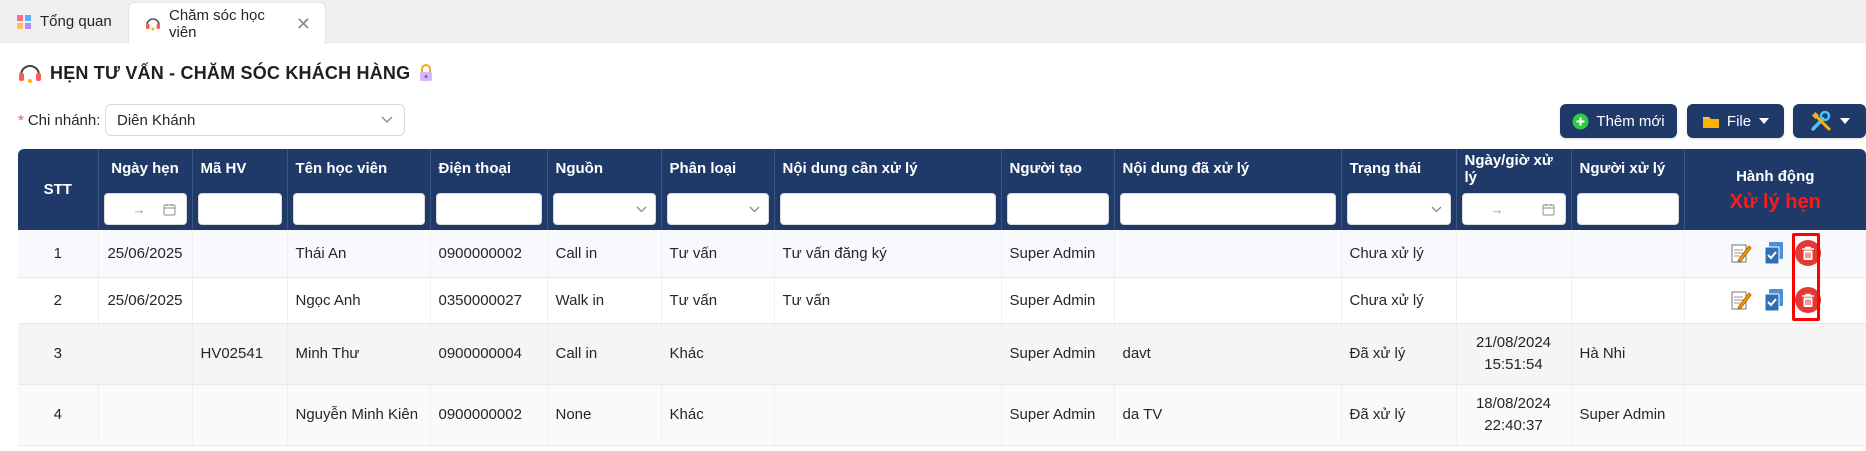 This screenshot has height=451, width=1866. Describe the element at coordinates (240, 354) in the screenshot. I see `cell-code: HV02541` at that location.